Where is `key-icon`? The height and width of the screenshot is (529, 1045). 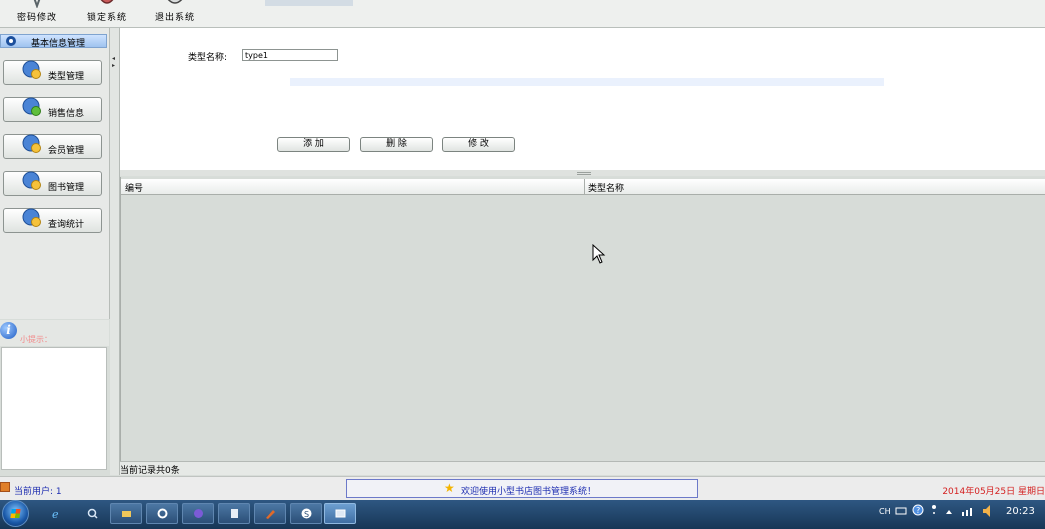 key-icon is located at coordinates (37, 4).